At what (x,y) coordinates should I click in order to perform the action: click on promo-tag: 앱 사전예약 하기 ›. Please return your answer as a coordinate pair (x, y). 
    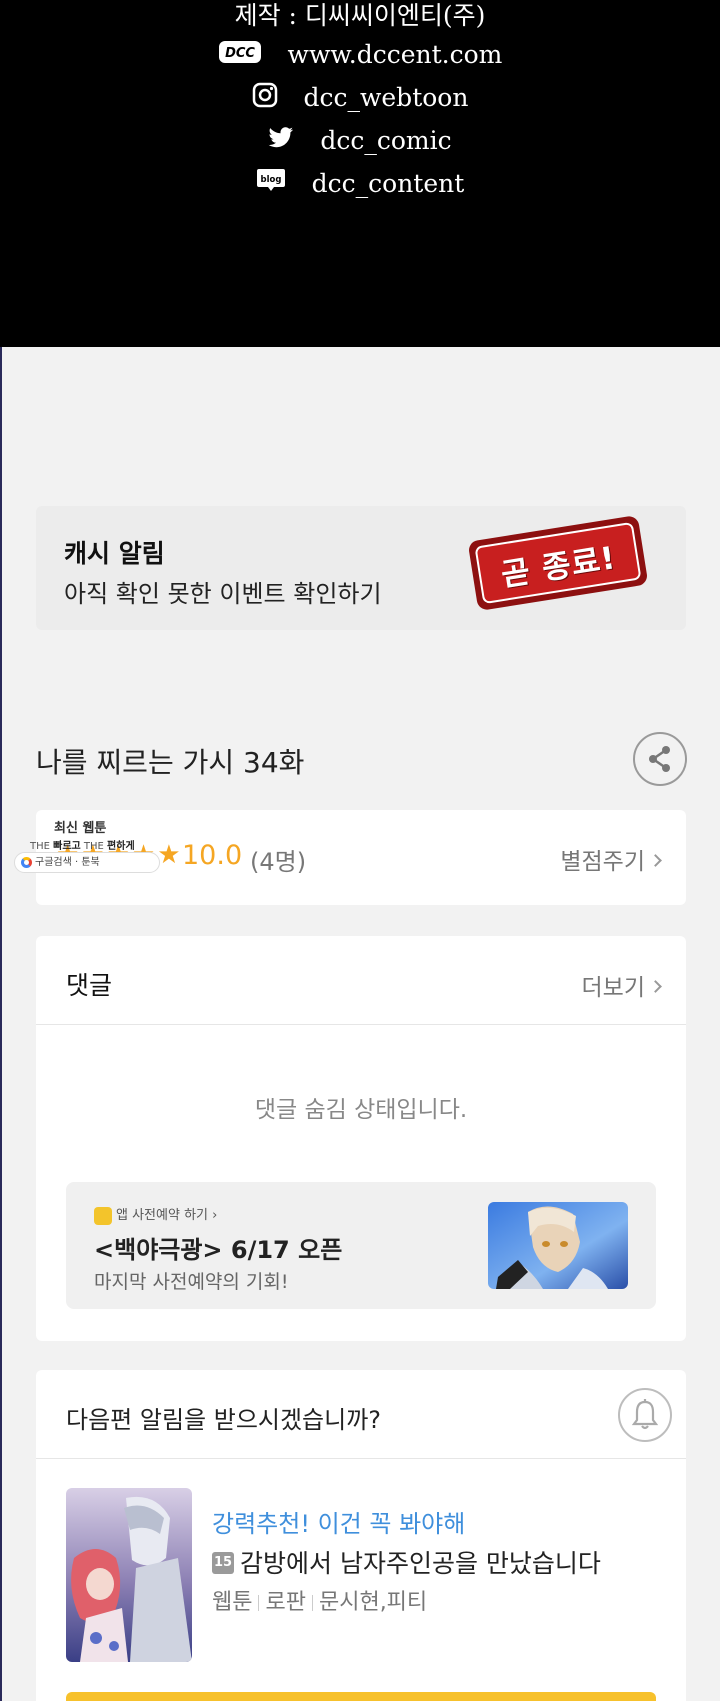
    Looking at the image, I should click on (155, 1214).